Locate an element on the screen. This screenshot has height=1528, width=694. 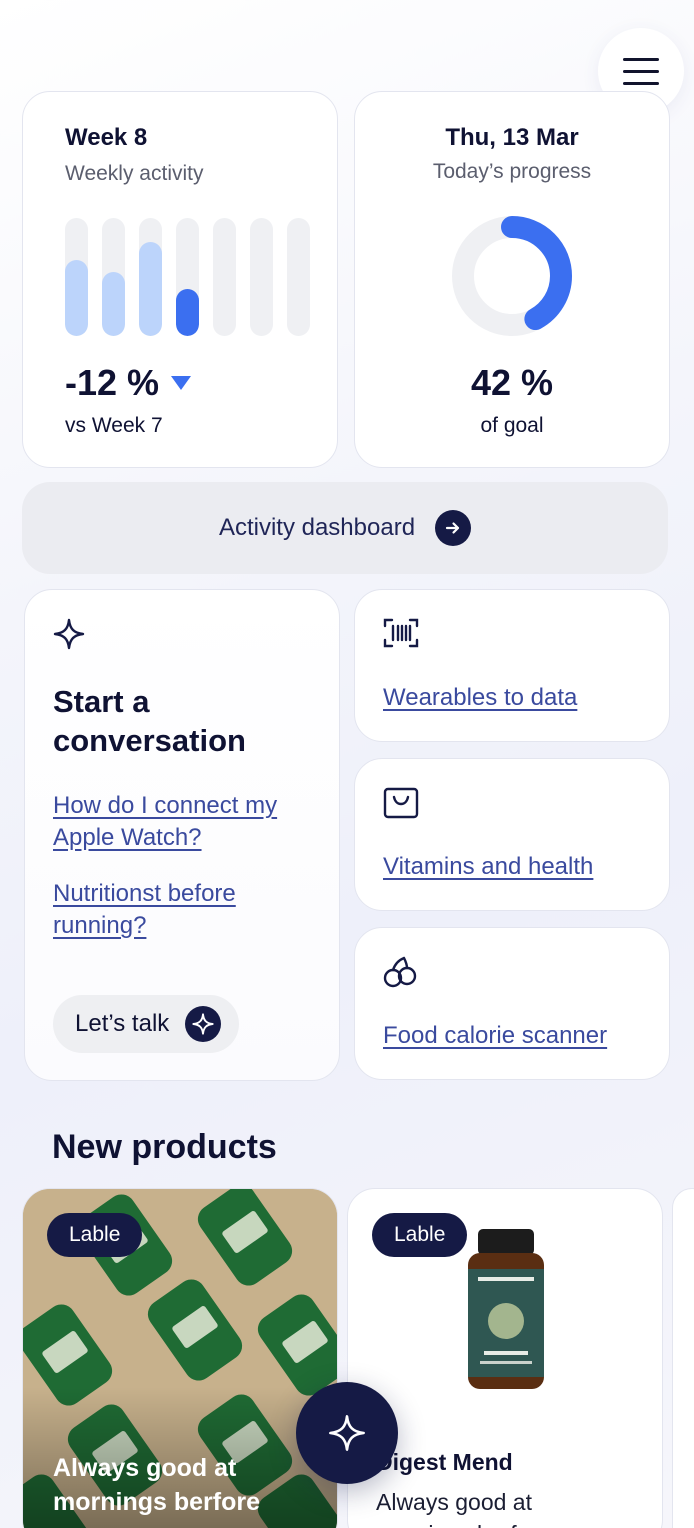
conversation-title: Start a conversation is located at coordinates (149, 721).